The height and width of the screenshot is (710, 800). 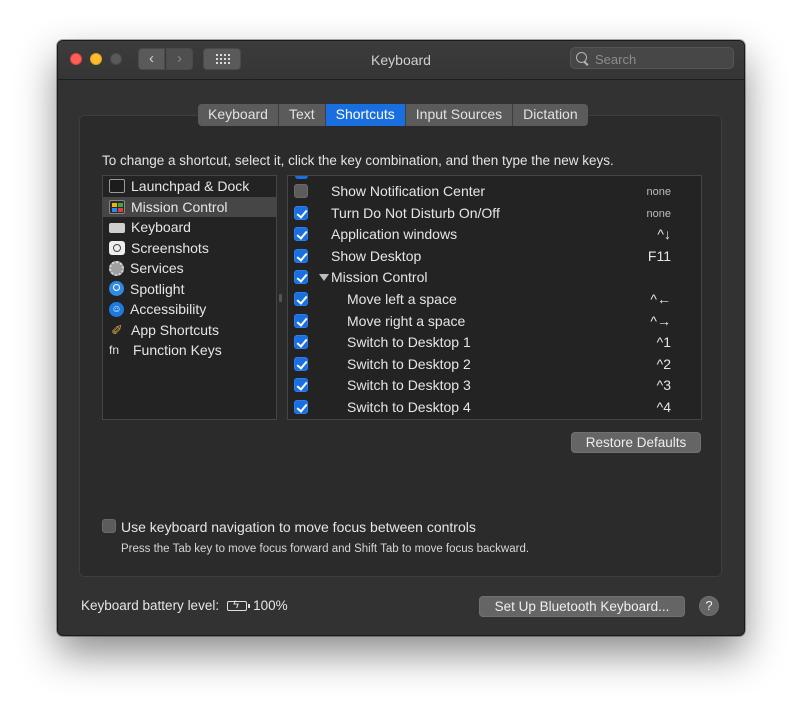 What do you see at coordinates (581, 57) in the screenshot?
I see `search-icon` at bounding box center [581, 57].